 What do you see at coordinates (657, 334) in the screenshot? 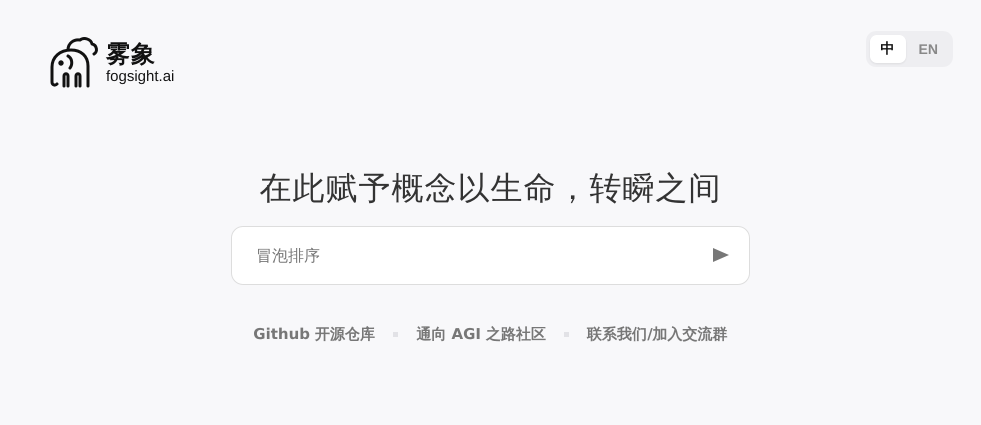
I see `footer-link: 联系我们/加入交流群` at bounding box center [657, 334].